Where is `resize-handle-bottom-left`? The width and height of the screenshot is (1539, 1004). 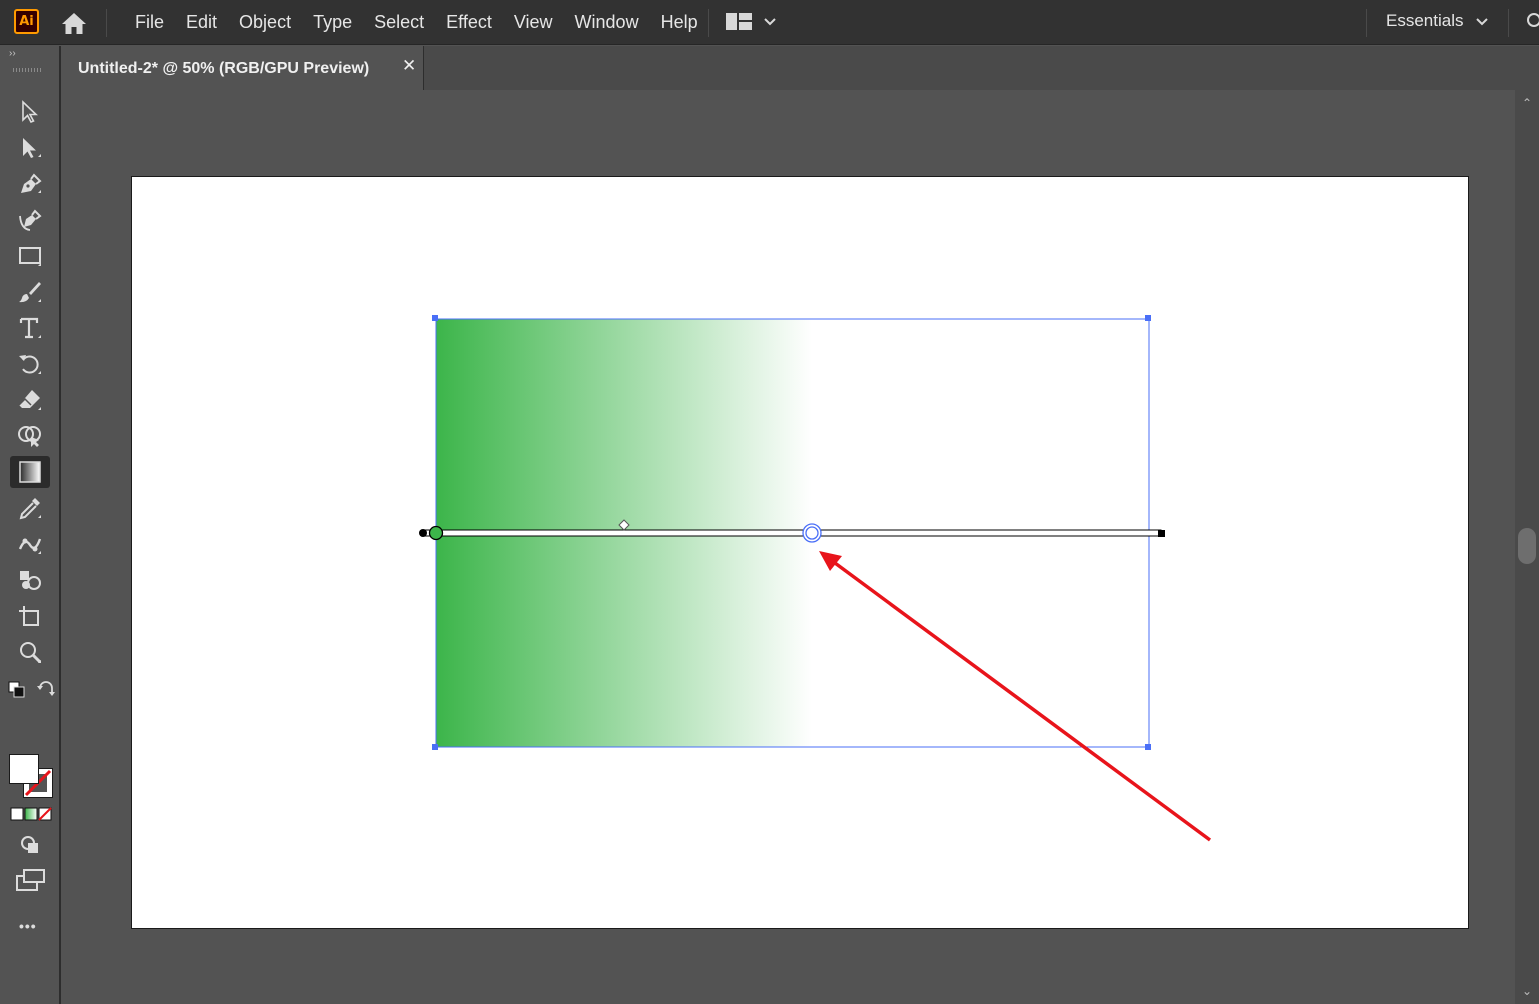
resize-handle-bottom-left is located at coordinates (435, 747).